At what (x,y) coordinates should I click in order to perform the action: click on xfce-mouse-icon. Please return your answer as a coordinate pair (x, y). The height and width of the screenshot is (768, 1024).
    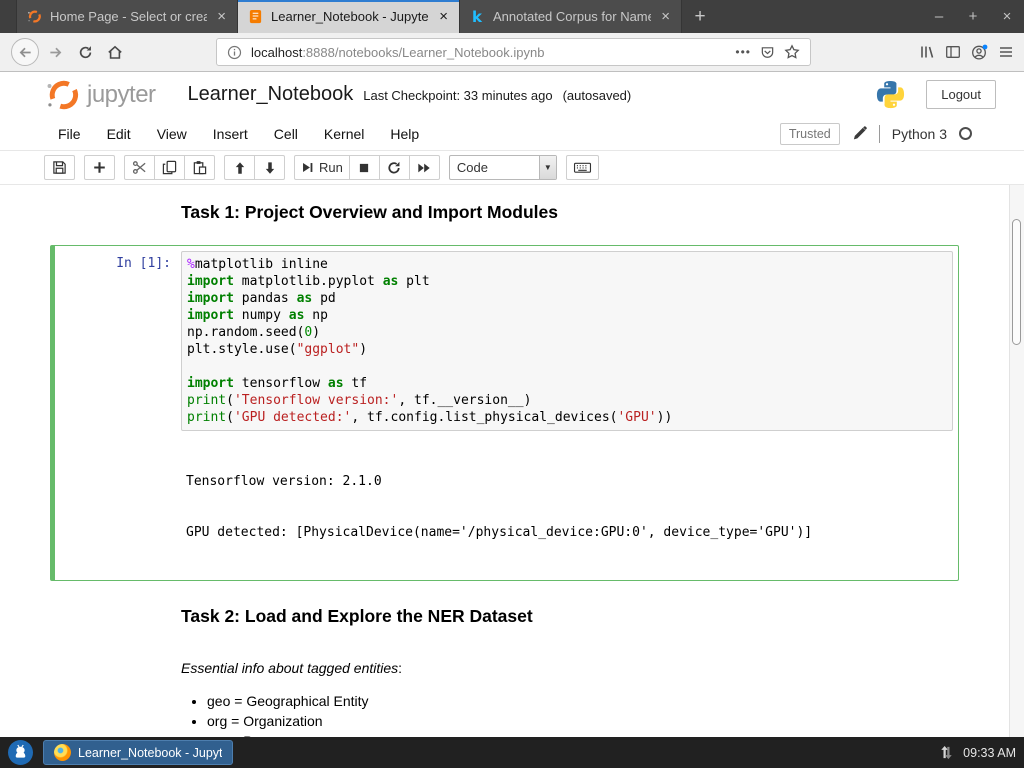
    Looking at the image, I should click on (20, 751).